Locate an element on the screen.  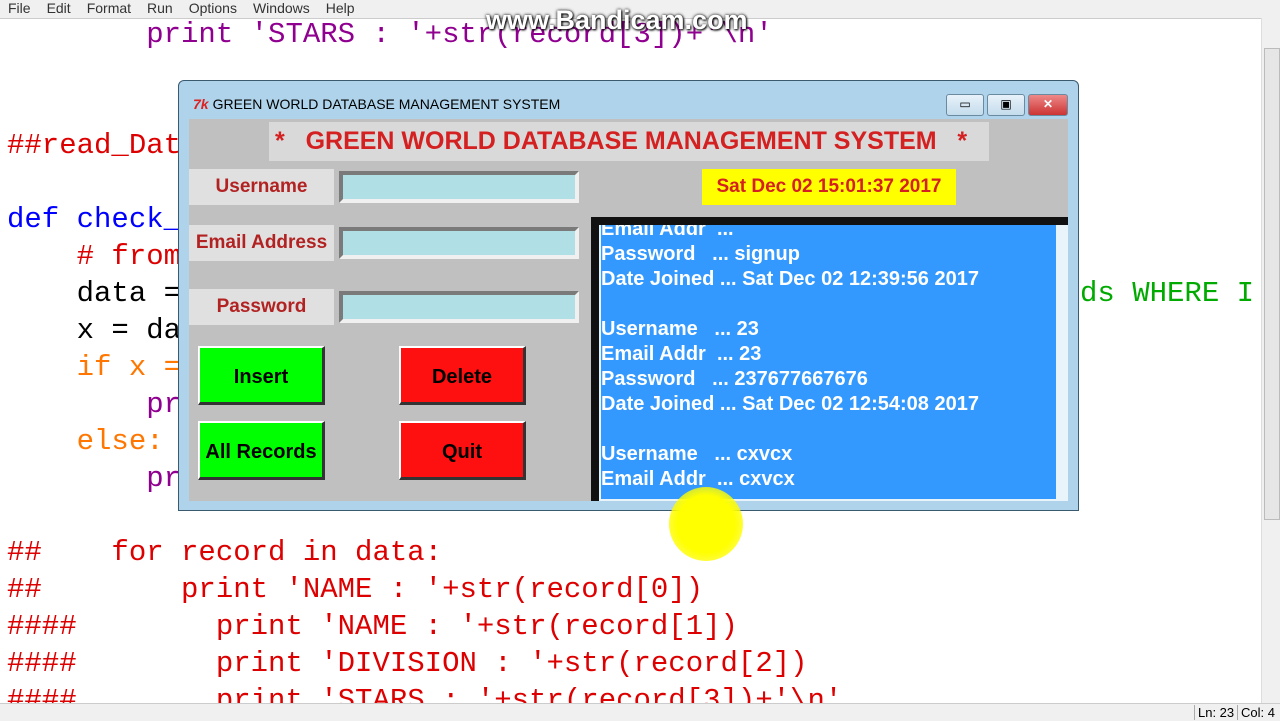
list-item: Password ... signup is located at coordinates (700, 254).